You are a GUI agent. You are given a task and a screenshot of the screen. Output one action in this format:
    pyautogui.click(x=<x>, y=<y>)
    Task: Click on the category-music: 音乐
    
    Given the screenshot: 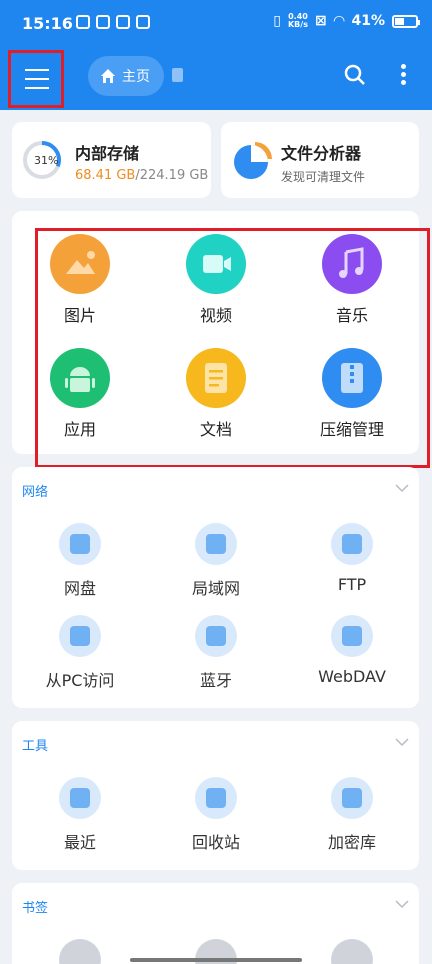 What is the action you would take?
    pyautogui.click(x=352, y=280)
    